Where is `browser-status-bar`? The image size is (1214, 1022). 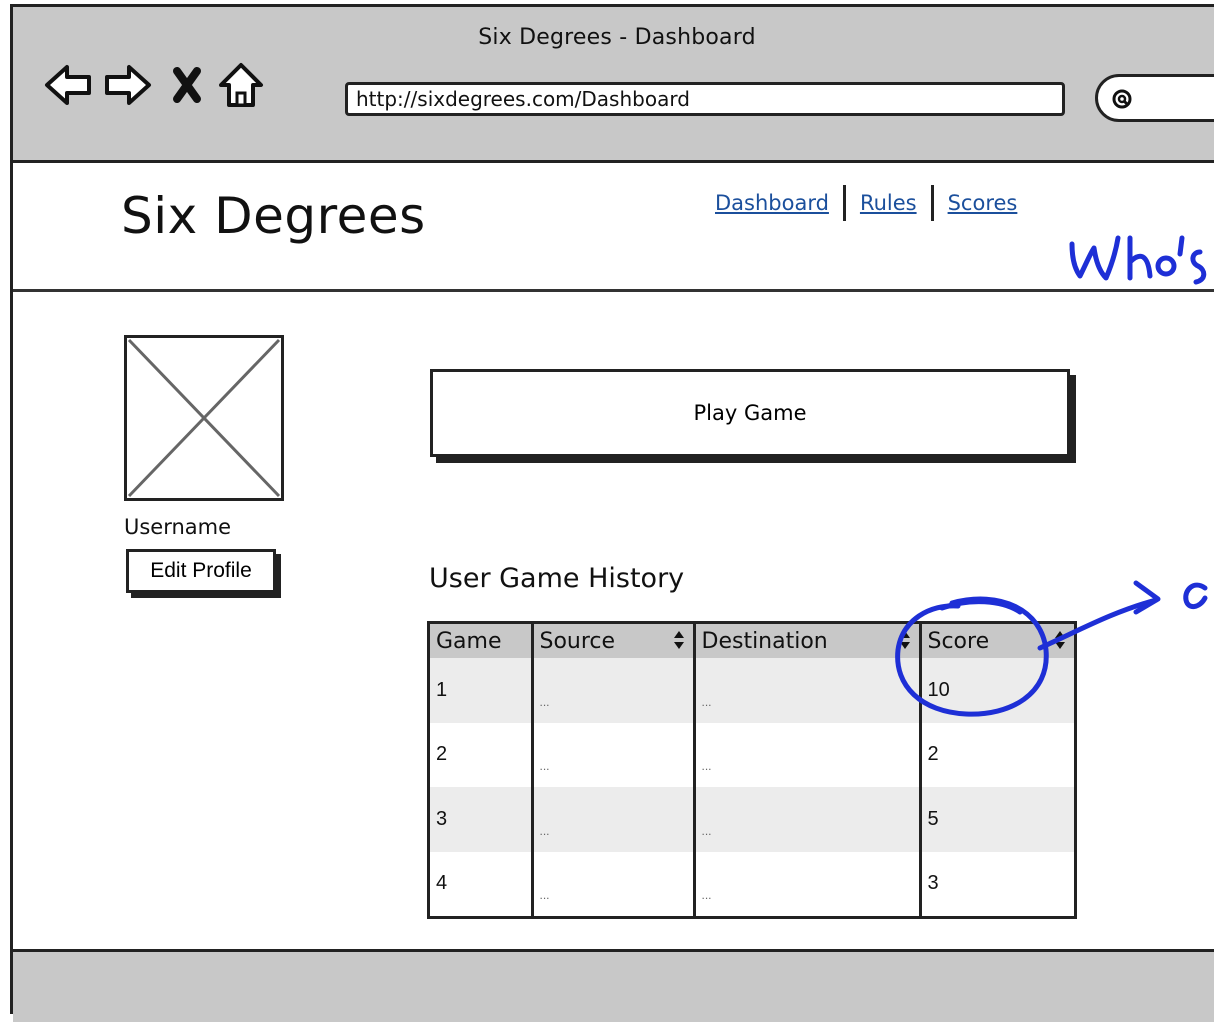 browser-status-bar is located at coordinates (613, 985).